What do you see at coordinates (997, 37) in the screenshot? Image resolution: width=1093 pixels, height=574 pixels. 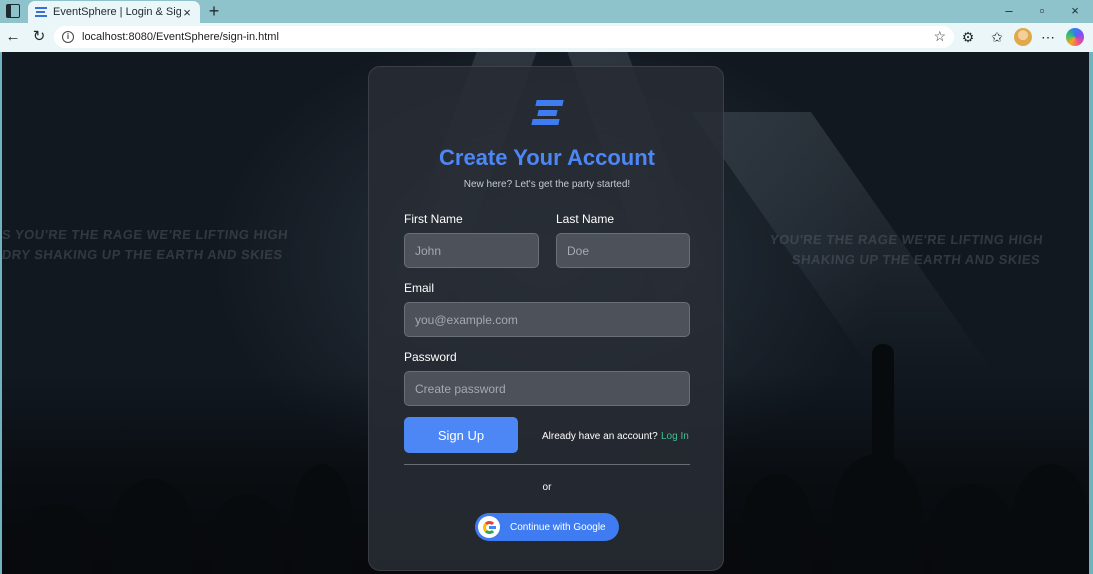 I see `favorites-icon: ✩` at bounding box center [997, 37].